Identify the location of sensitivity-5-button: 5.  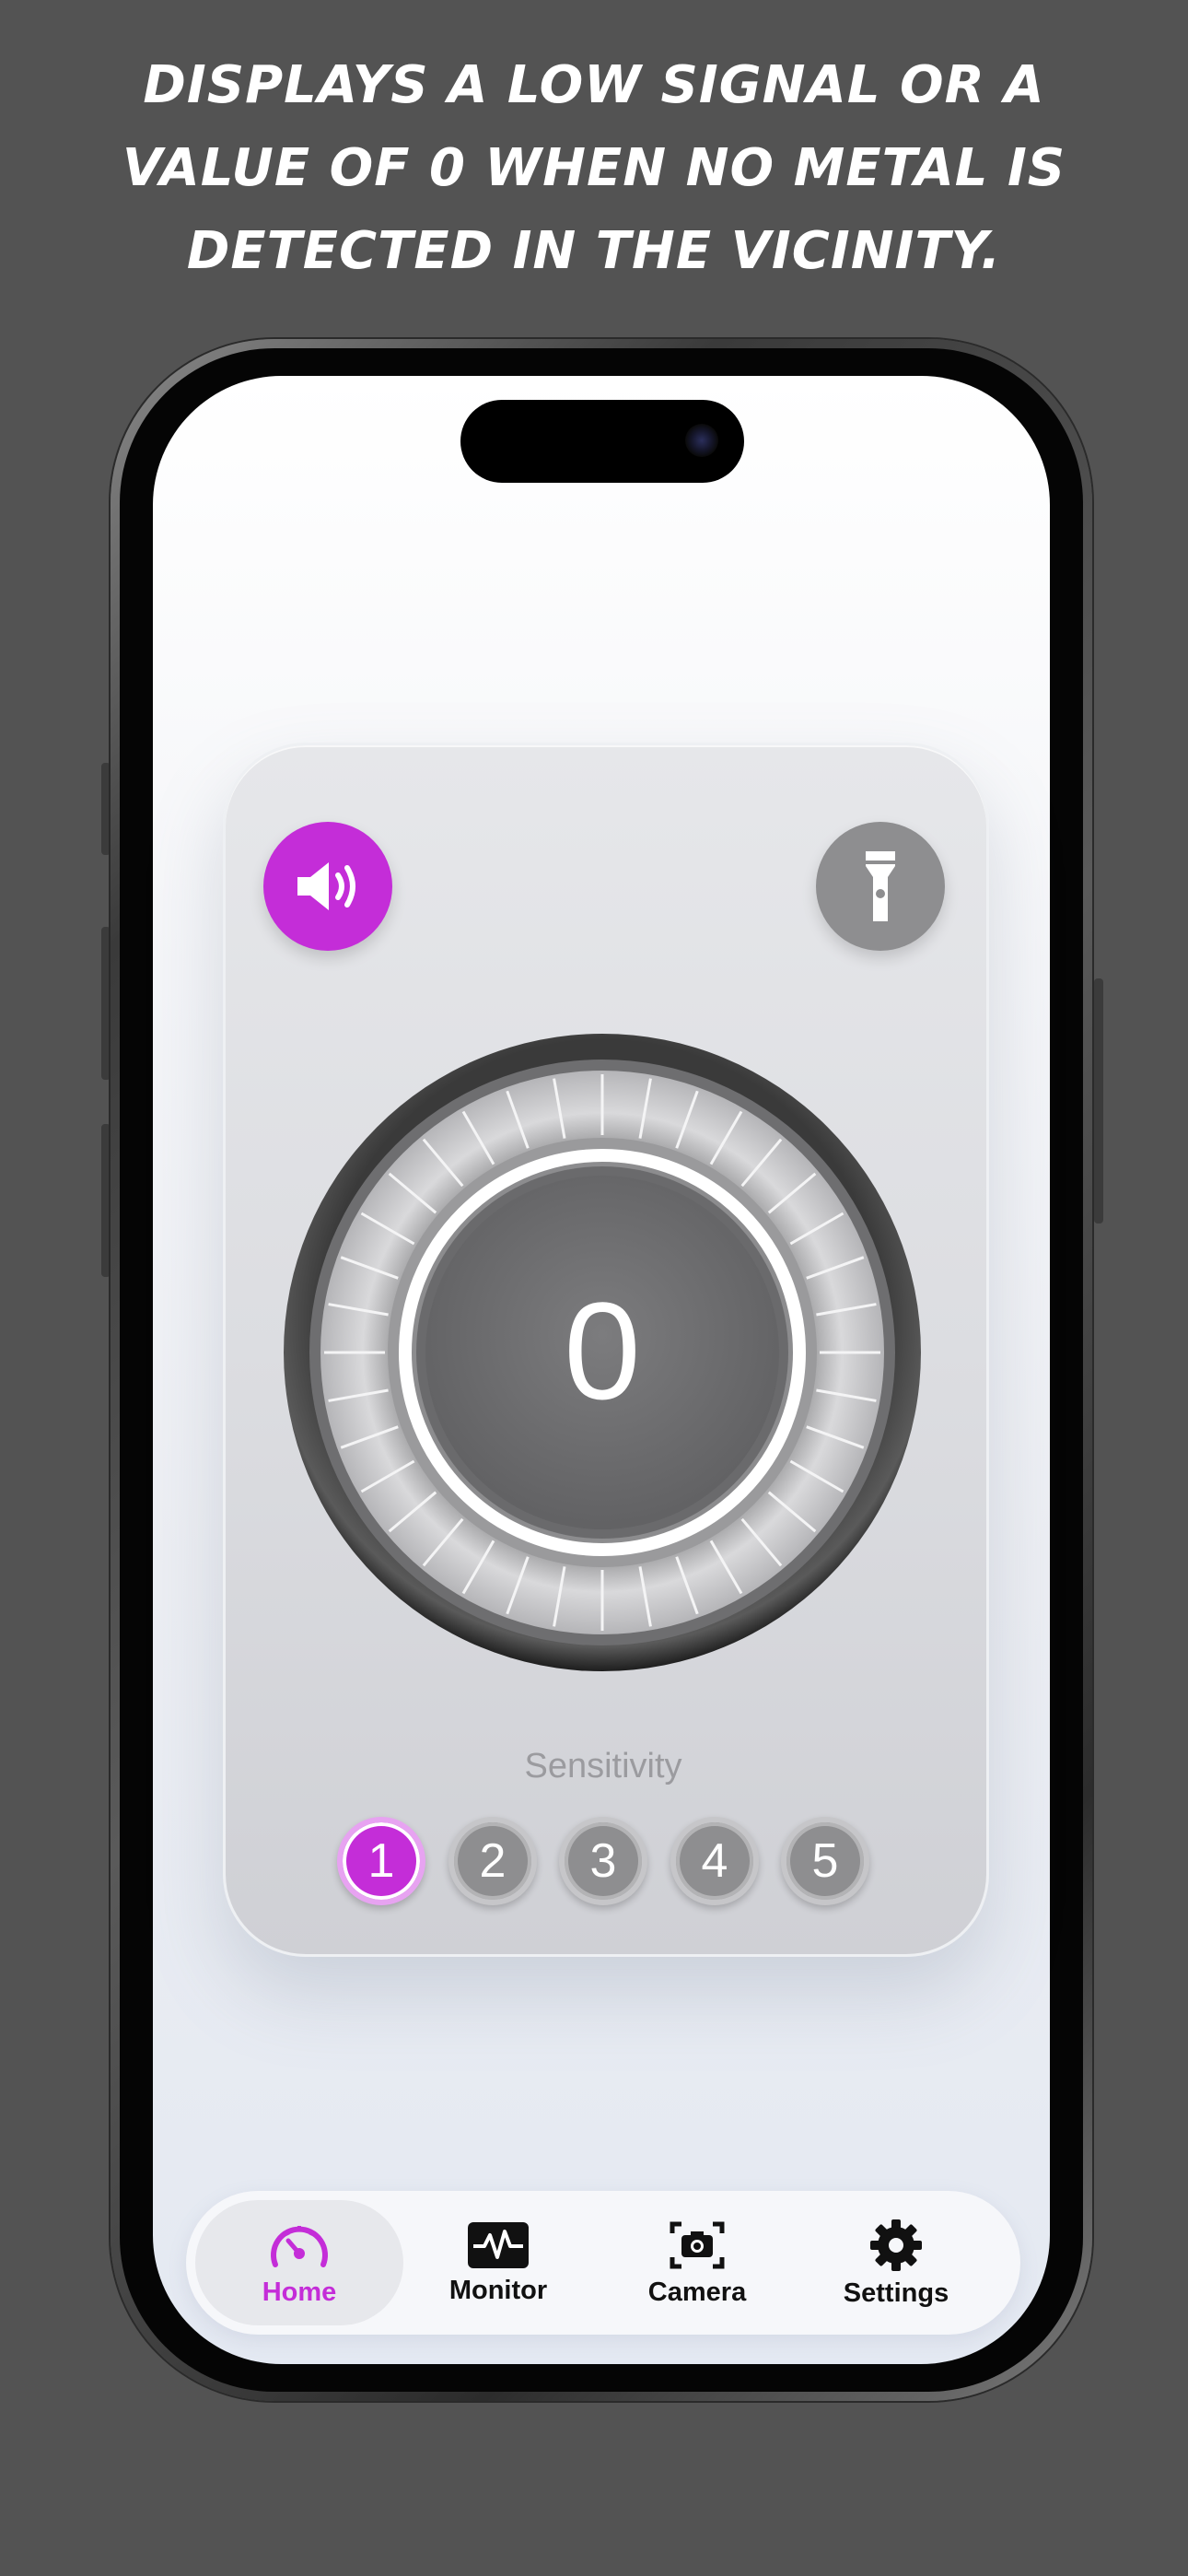
(825, 1861).